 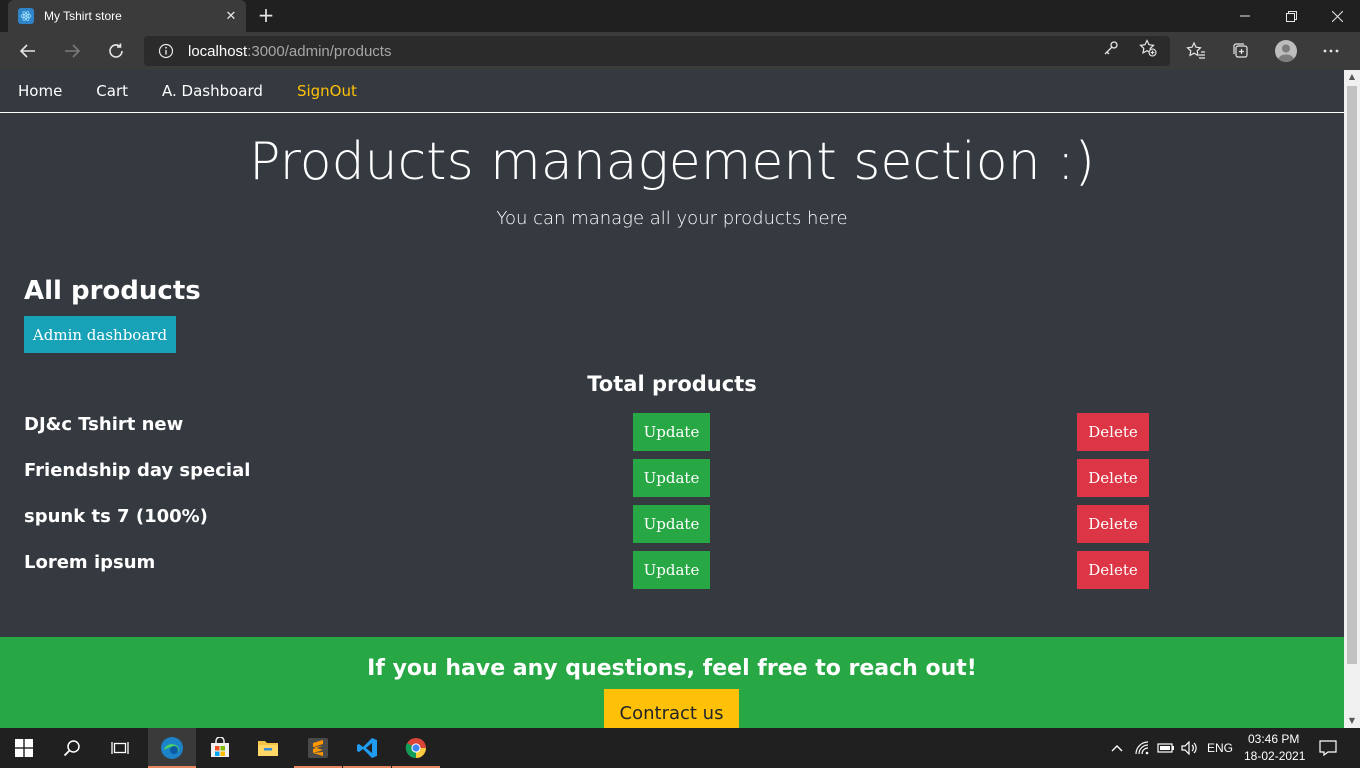 I want to click on product-name: Lorem ipsum, so click(x=90, y=562).